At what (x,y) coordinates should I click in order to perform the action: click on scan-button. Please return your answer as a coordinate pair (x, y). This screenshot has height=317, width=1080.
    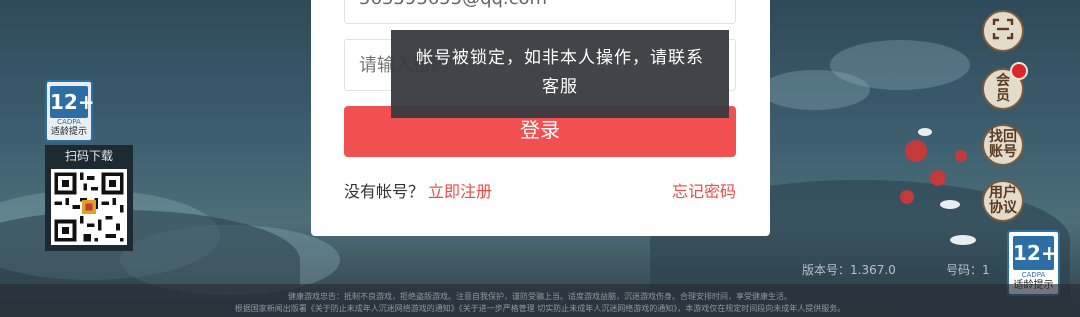
    Looking at the image, I should click on (1003, 31).